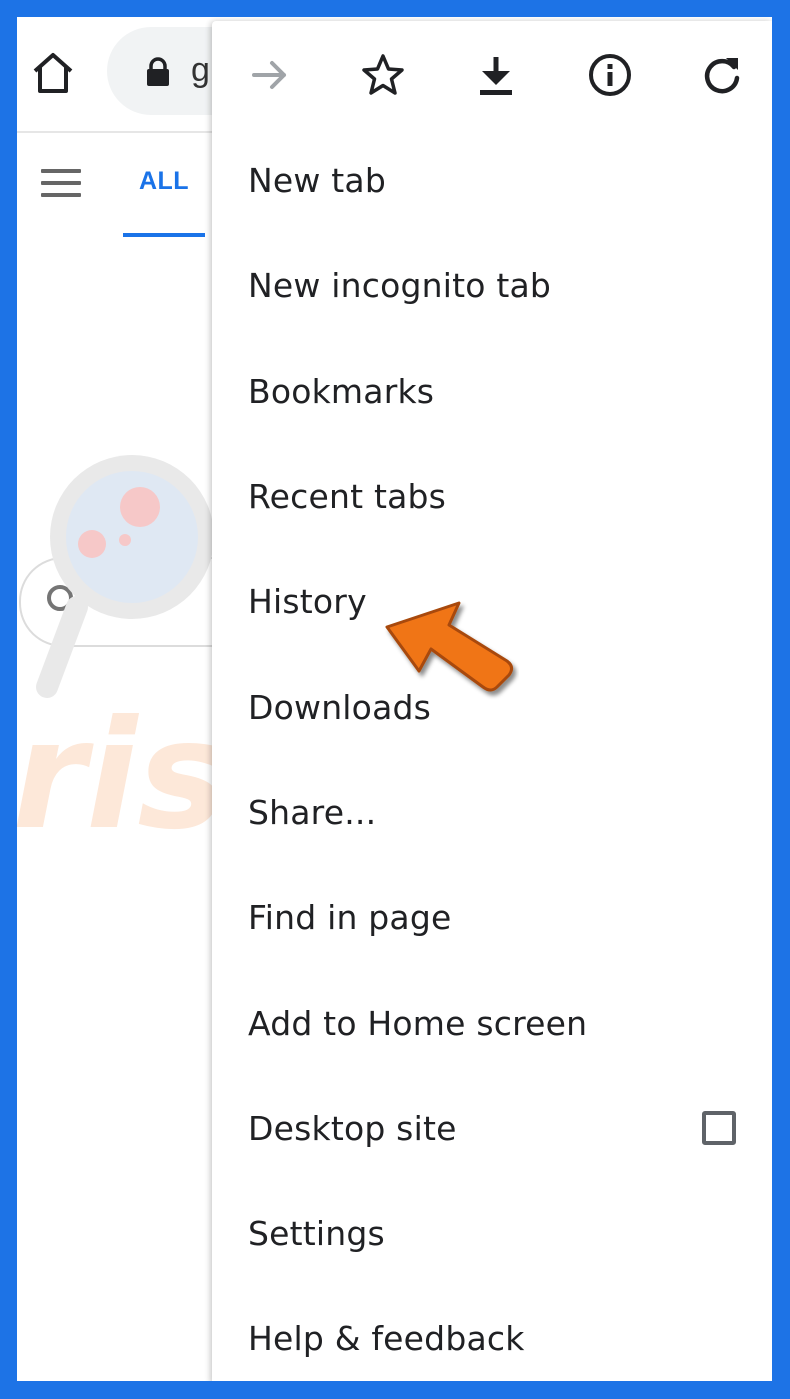 The width and height of the screenshot is (790, 1399). I want to click on menu-item-label: Bookmarks, so click(341, 391).